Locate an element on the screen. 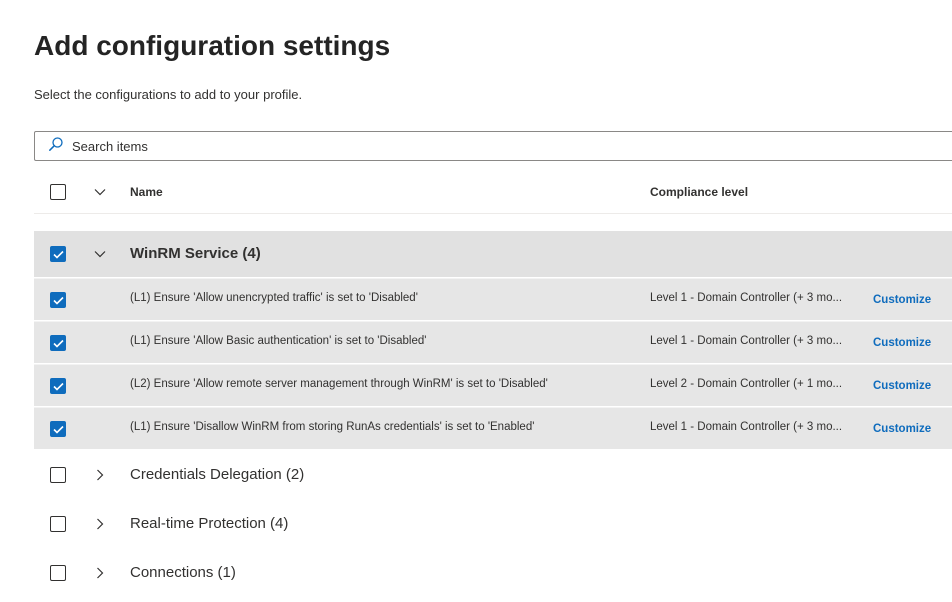 The height and width of the screenshot is (602, 952). group-label: Connections (1) is located at coordinates (183, 572).